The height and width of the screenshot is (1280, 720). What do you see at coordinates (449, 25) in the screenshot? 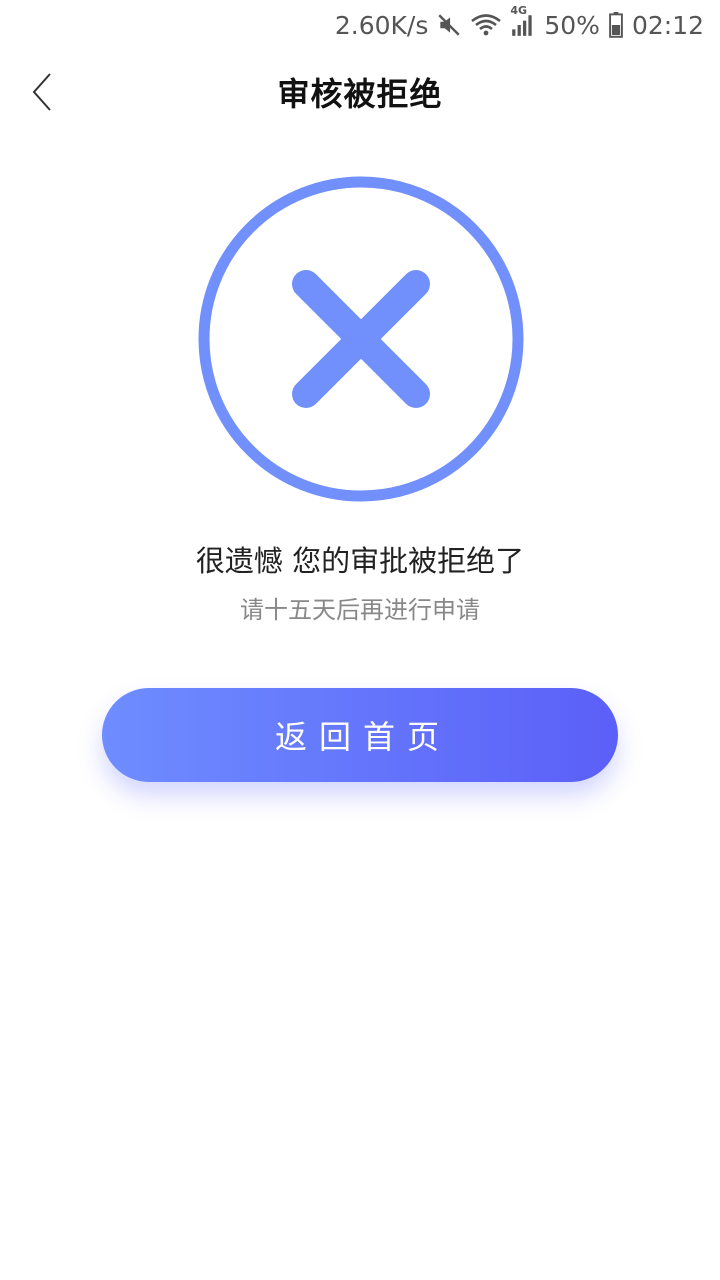
I see `mute-icon` at bounding box center [449, 25].